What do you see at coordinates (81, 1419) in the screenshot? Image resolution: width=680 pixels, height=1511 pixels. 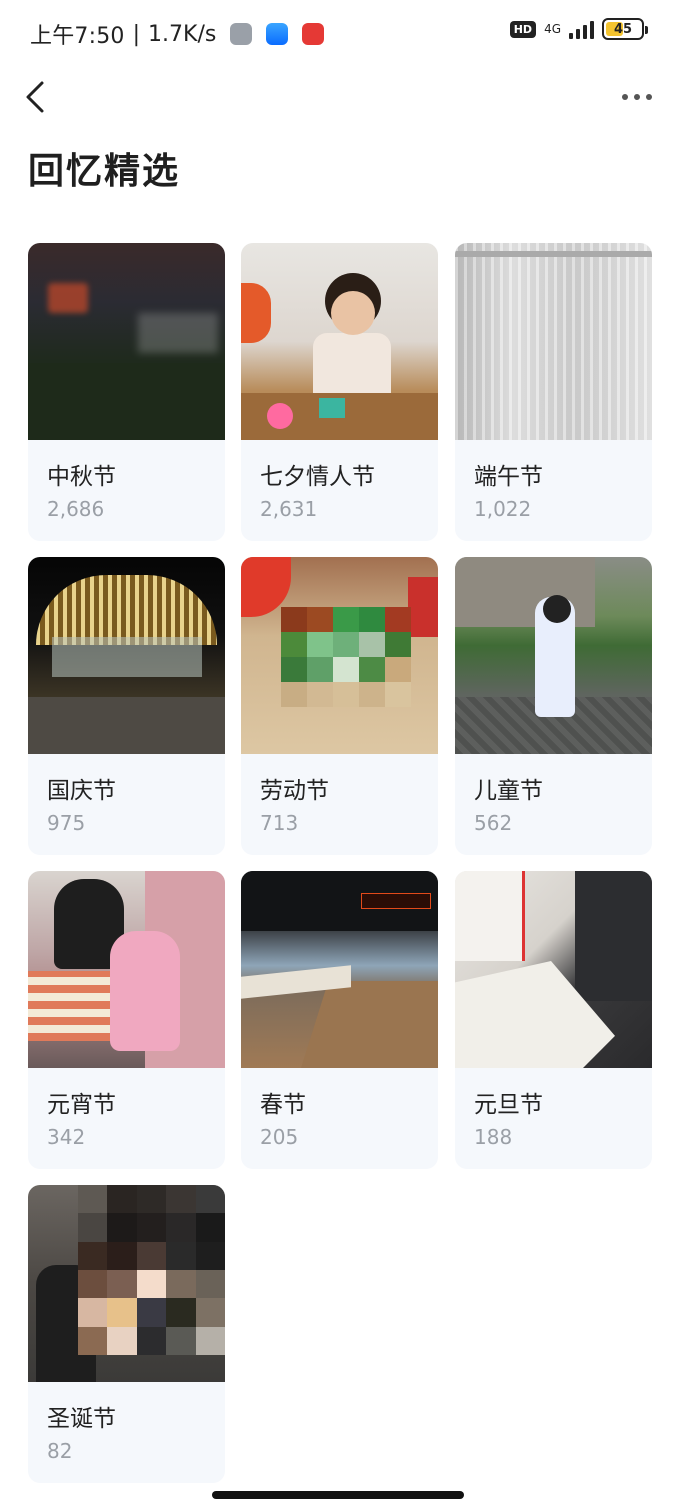 I see `album-label: 圣诞节` at bounding box center [81, 1419].